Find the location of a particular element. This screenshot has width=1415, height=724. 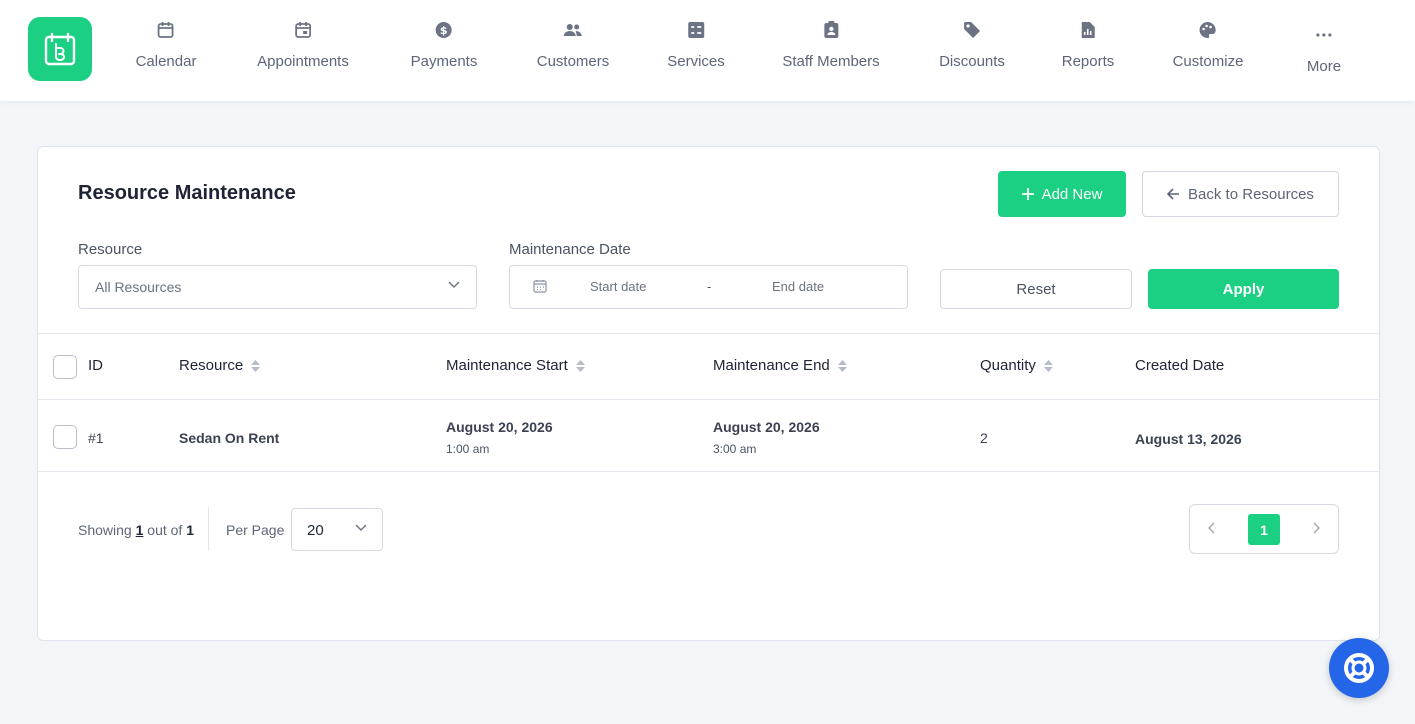

services-list-icon is located at coordinates (696, 30).